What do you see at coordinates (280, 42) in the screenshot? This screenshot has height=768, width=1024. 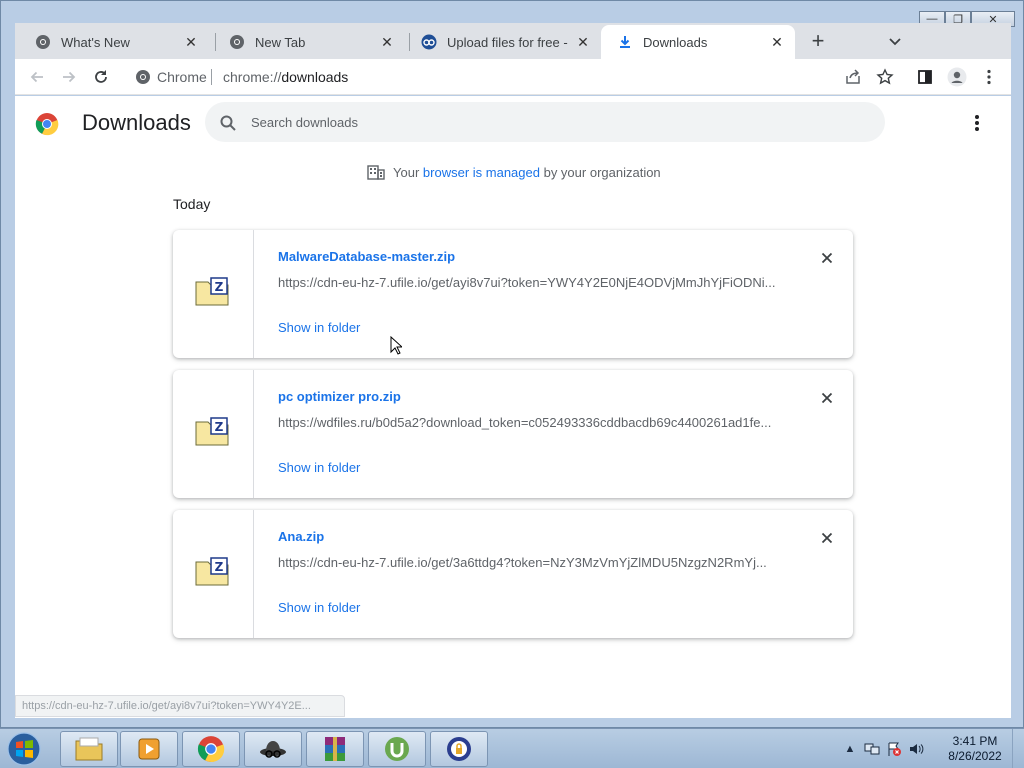 I see `tab-label: New Tab` at bounding box center [280, 42].